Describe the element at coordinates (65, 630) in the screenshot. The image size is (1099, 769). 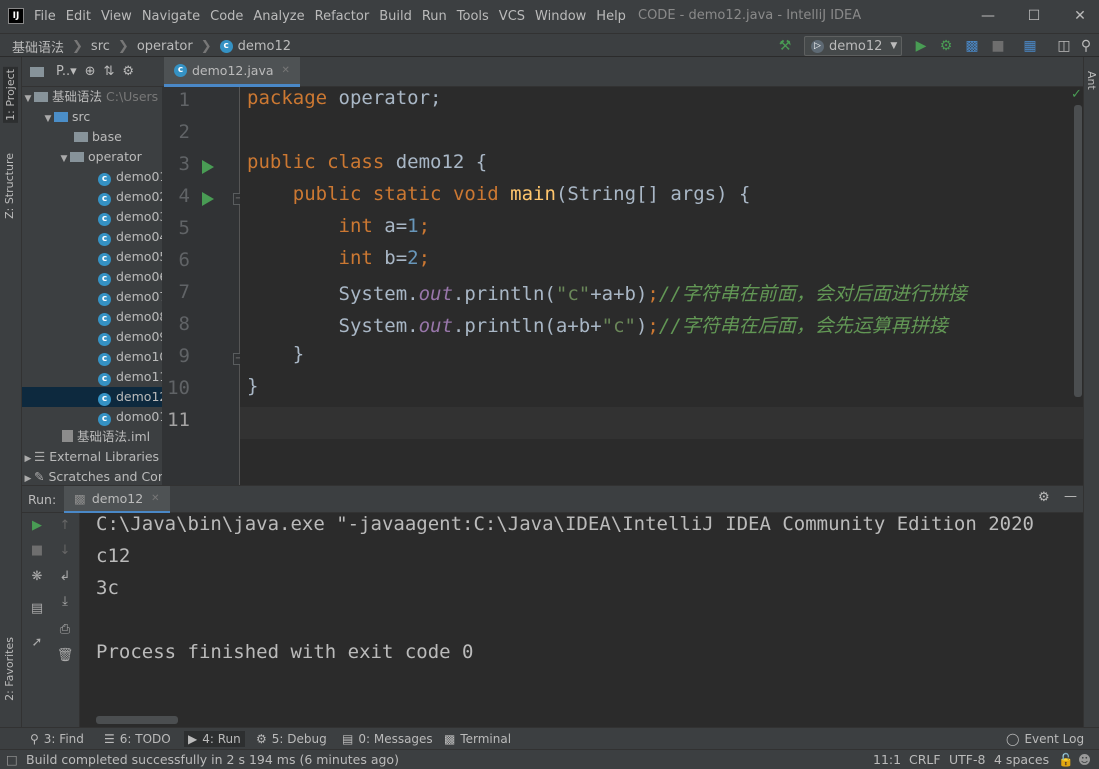
I see `print-icon: ⎙` at that location.